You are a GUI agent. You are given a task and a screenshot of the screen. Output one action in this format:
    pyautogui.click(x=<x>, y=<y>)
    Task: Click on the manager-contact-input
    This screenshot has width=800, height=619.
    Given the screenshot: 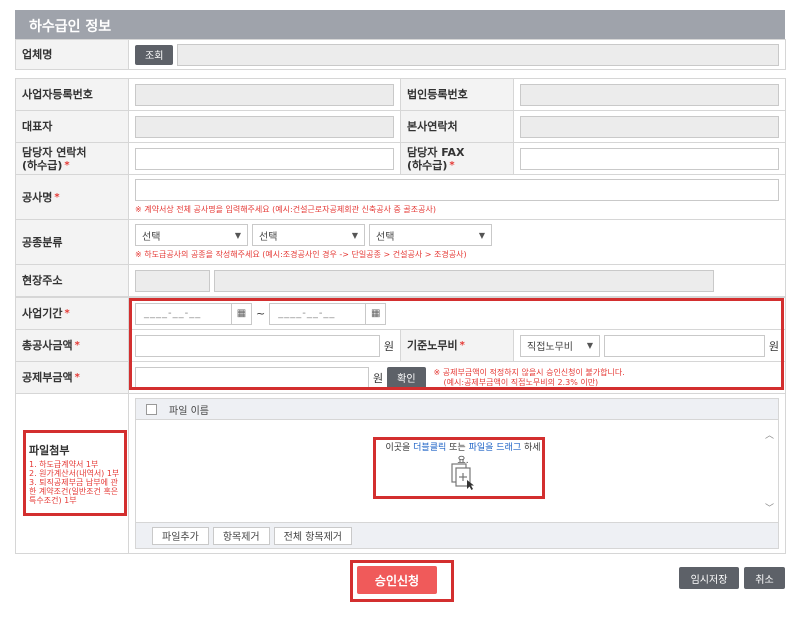 What is the action you would take?
    pyautogui.click(x=264, y=158)
    